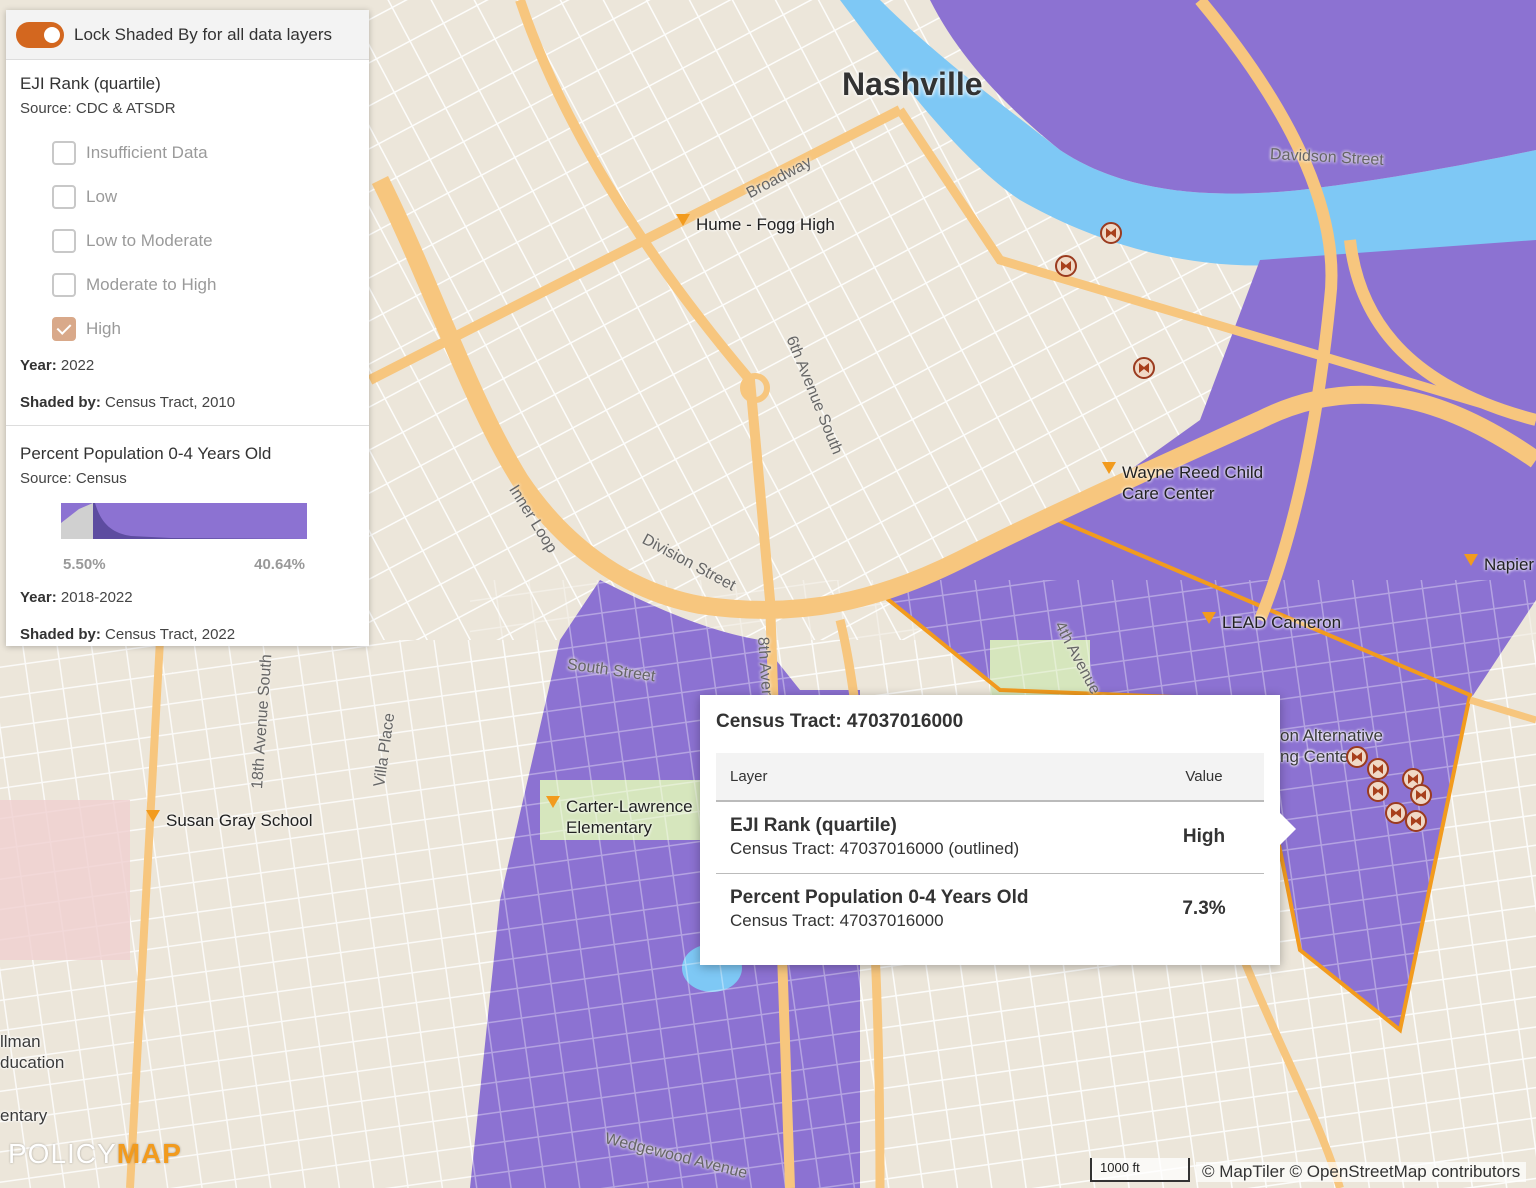 The width and height of the screenshot is (1536, 1188). What do you see at coordinates (1204, 777) in the screenshot?
I see `col-value: Value` at bounding box center [1204, 777].